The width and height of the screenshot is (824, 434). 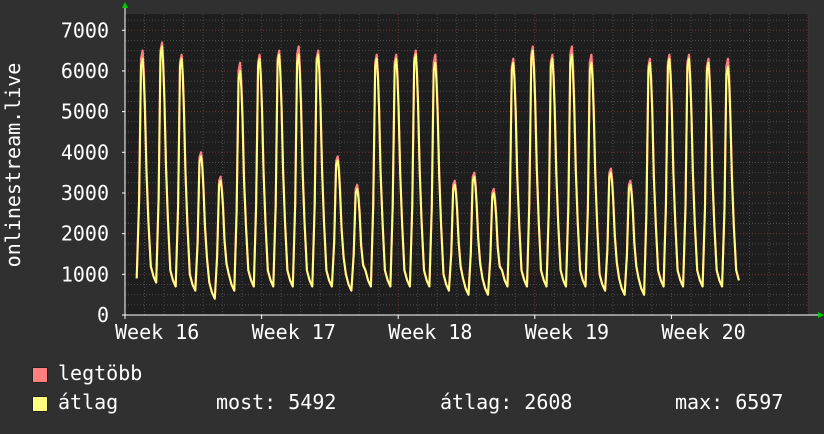 What do you see at coordinates (294, 332) in the screenshot?
I see `x-tick-label: Week 17` at bounding box center [294, 332].